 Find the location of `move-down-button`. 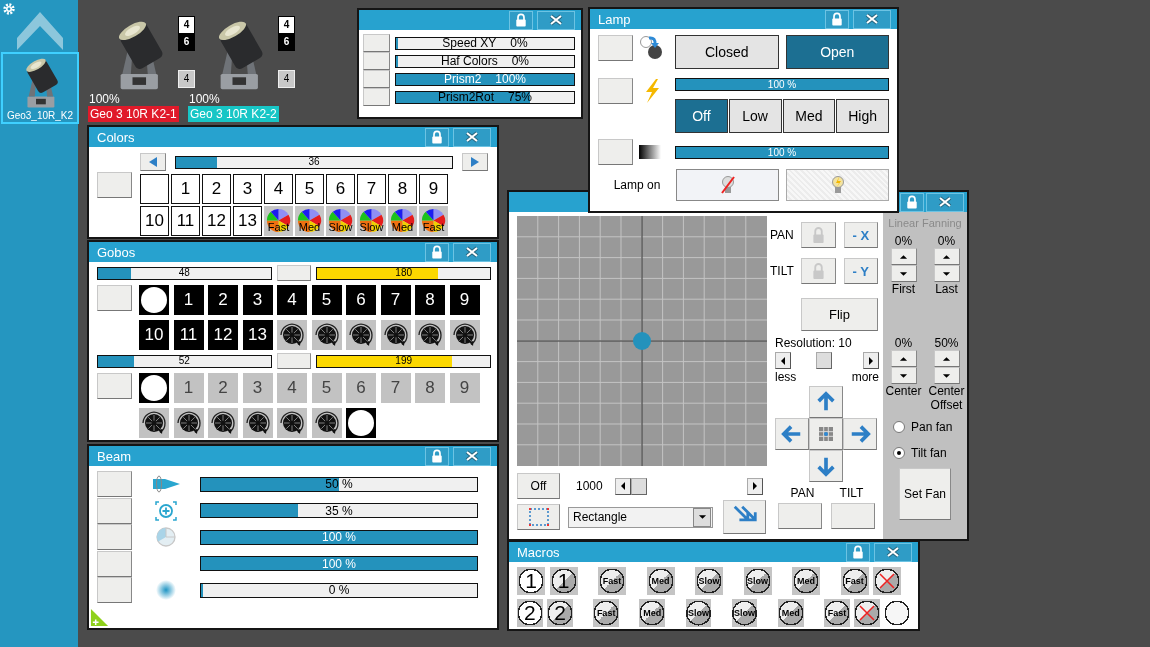

move-down-button is located at coordinates (826, 466).